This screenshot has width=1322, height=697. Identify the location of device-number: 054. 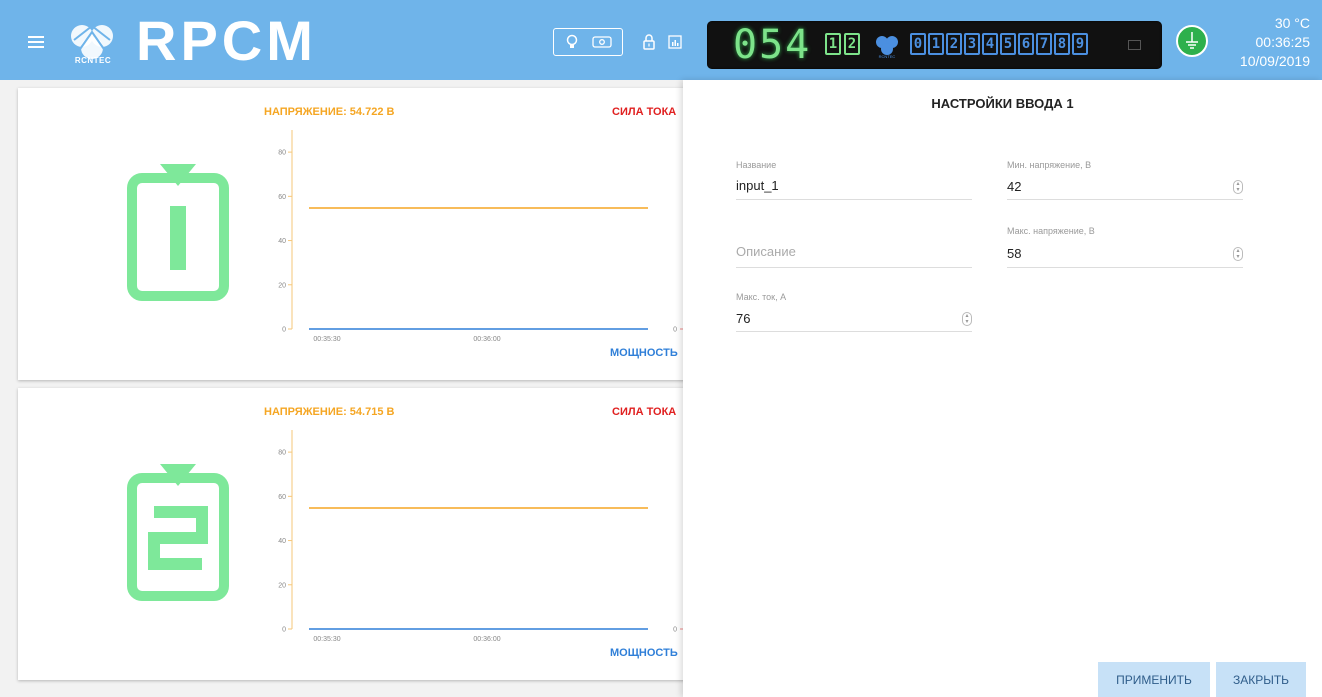
(772, 45).